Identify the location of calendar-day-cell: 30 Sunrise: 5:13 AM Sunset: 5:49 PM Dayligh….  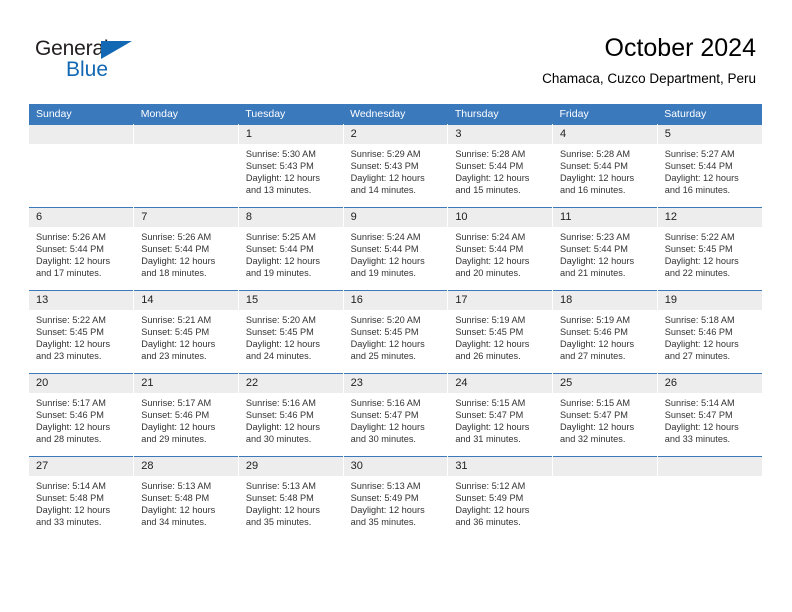
(396, 497).